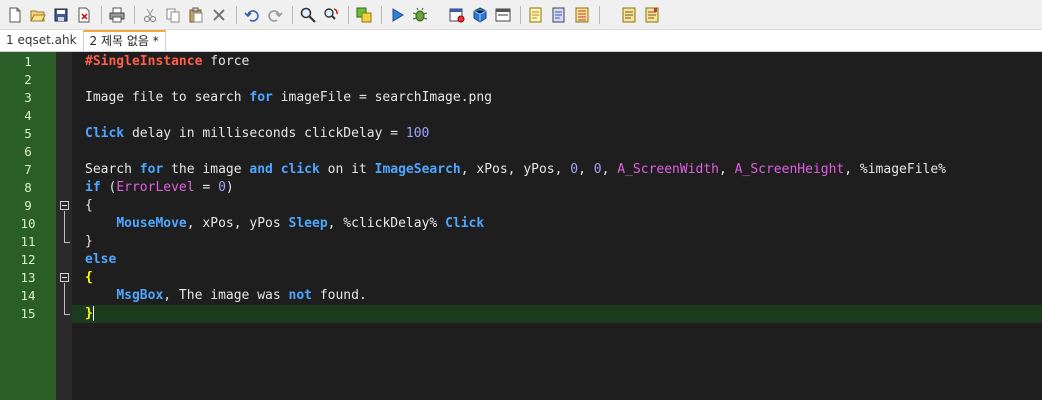 The image size is (1042, 400). What do you see at coordinates (237, 223) in the screenshot?
I see `code-token: , xPos, yPos` at bounding box center [237, 223].